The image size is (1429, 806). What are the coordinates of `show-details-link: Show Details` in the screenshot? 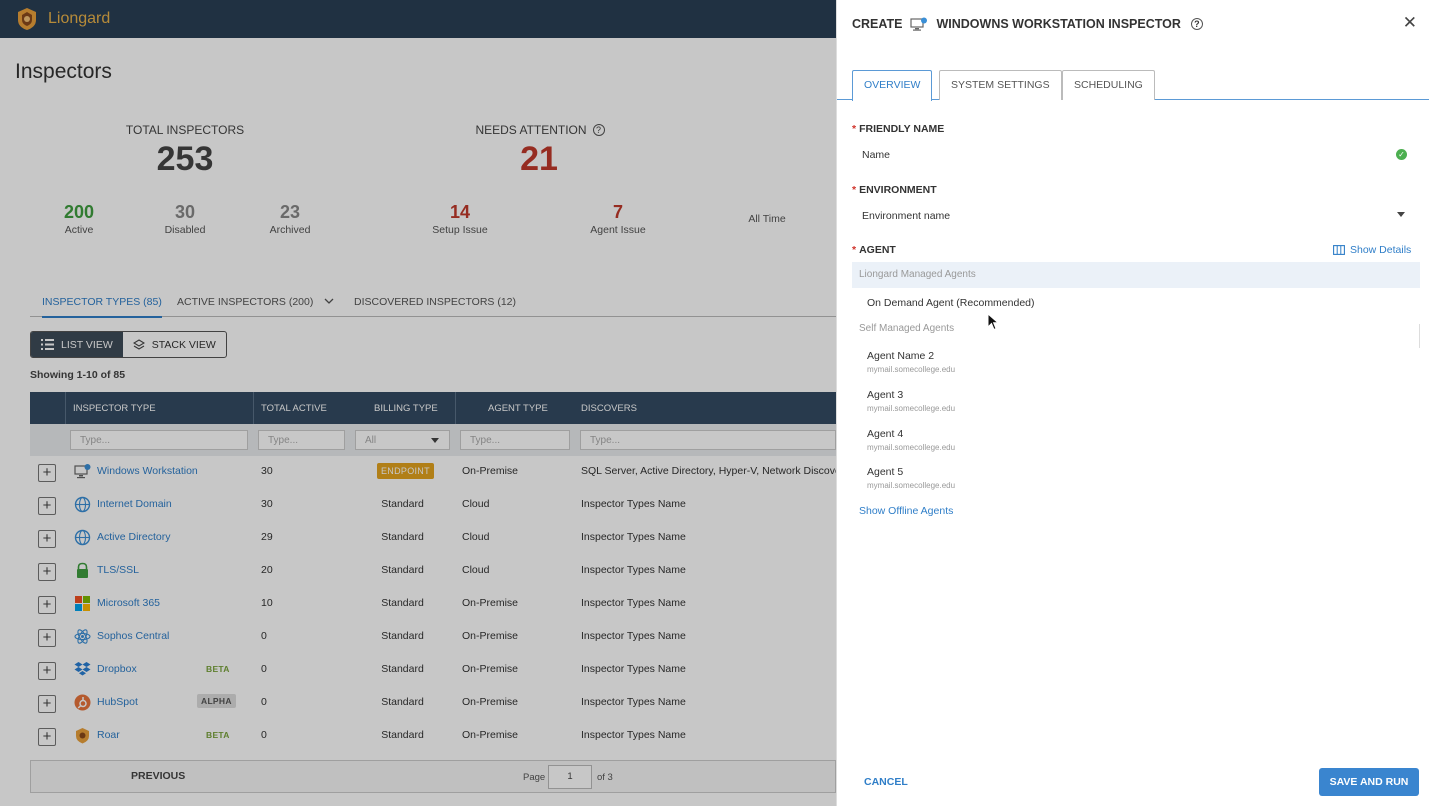 It's located at (1372, 250).